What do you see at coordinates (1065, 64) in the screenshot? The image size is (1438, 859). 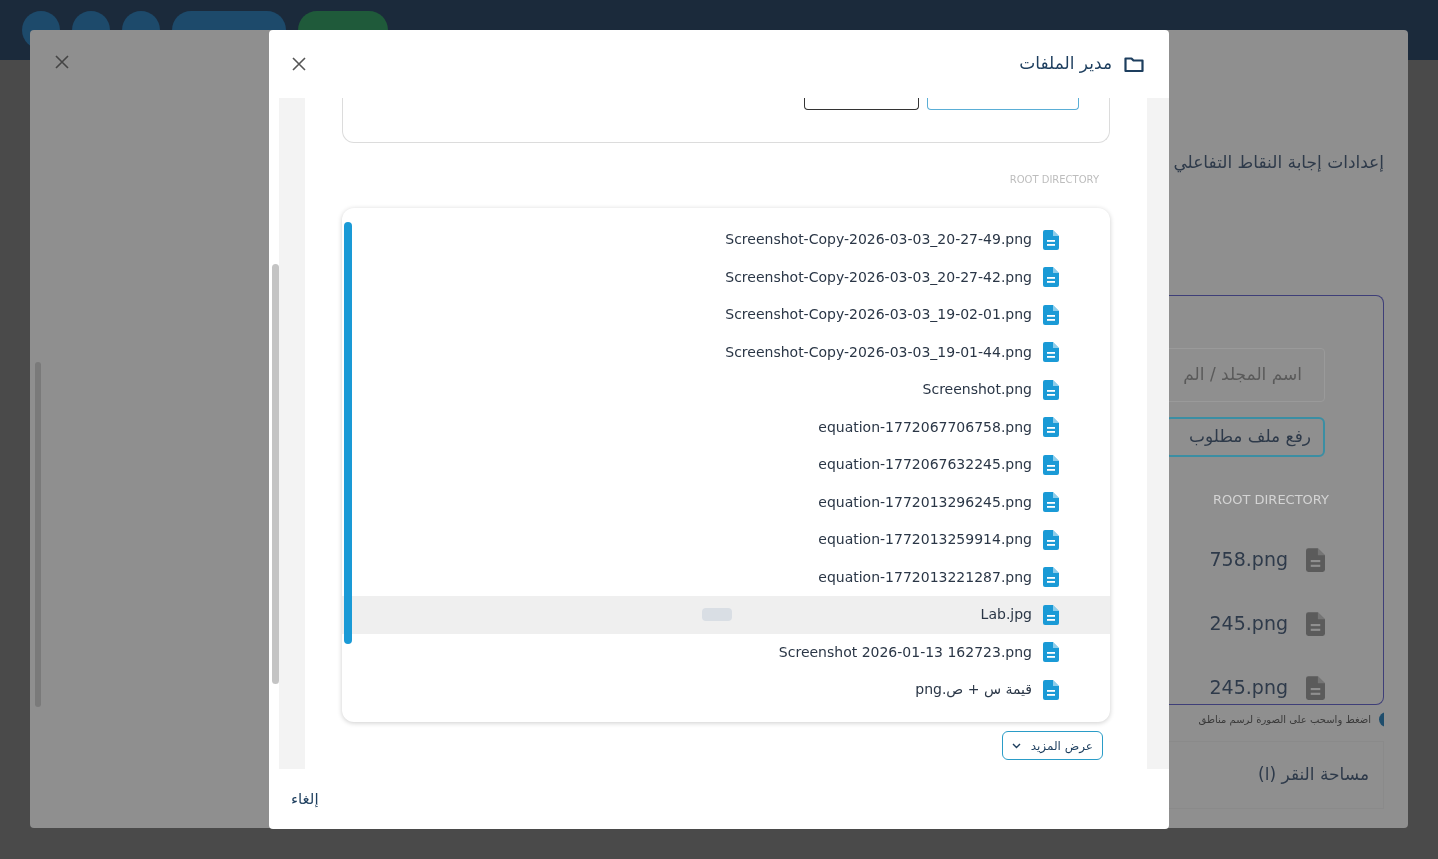 I see `dialog-title: مدير الملفات` at bounding box center [1065, 64].